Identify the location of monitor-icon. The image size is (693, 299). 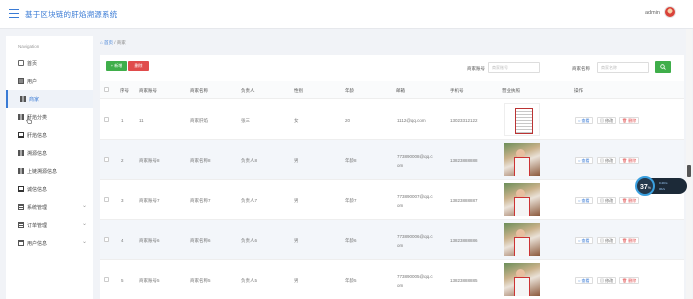
(21, 135).